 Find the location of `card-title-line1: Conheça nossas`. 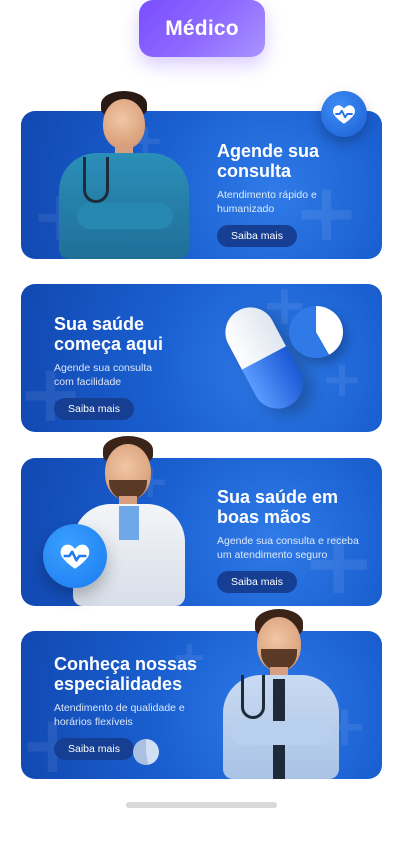

card-title-line1: Conheça nossas is located at coordinates (126, 664).